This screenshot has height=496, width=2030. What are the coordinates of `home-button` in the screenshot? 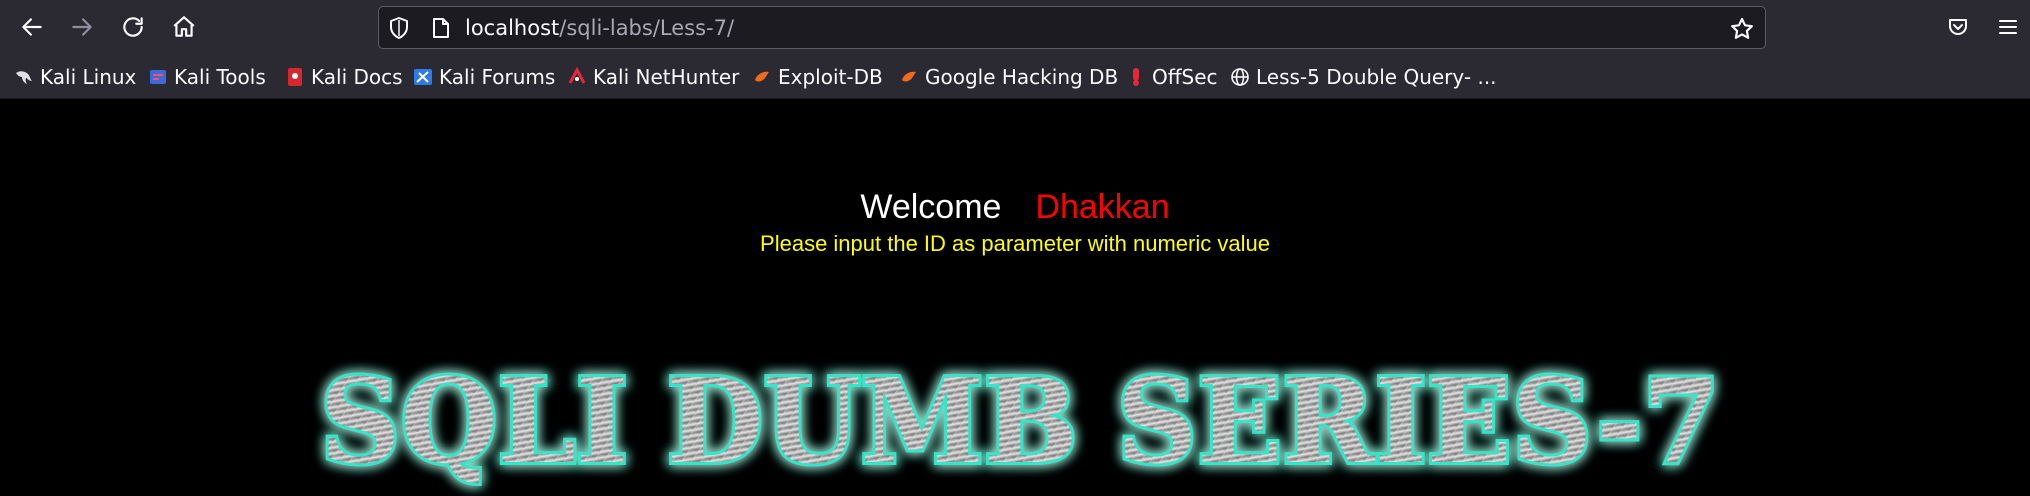 It's located at (184, 27).